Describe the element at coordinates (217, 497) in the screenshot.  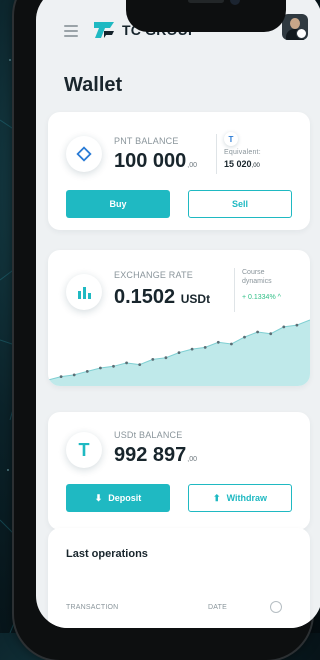
I see `arrow-up-icon: ⬆` at that location.